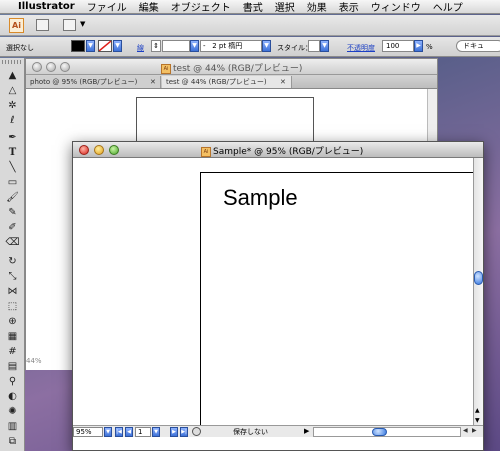  I want to click on blend-tool-icon: ◐, so click(12, 396).